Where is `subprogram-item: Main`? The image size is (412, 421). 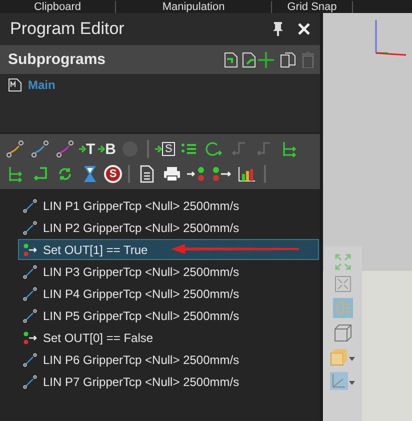 subprogram-item: Main is located at coordinates (160, 85).